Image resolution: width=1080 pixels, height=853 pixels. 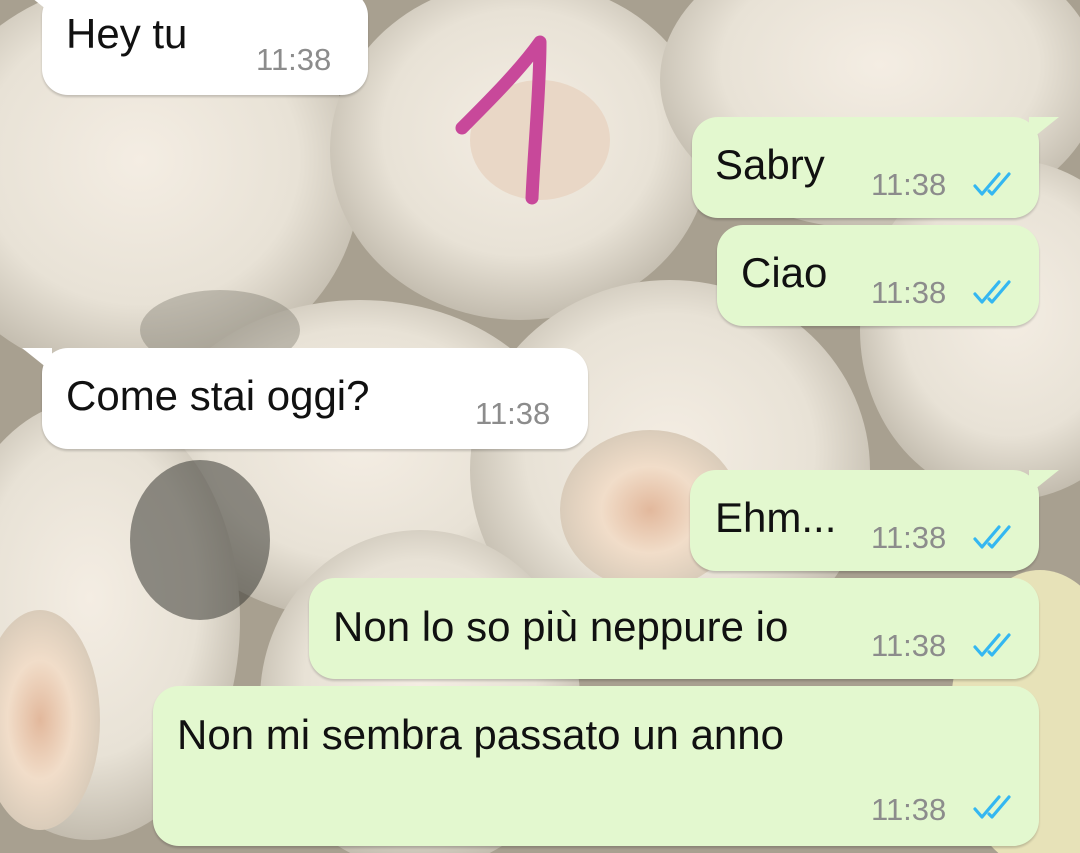 I want to click on outgoing-message: Ciao 11:38, so click(x=878, y=275).